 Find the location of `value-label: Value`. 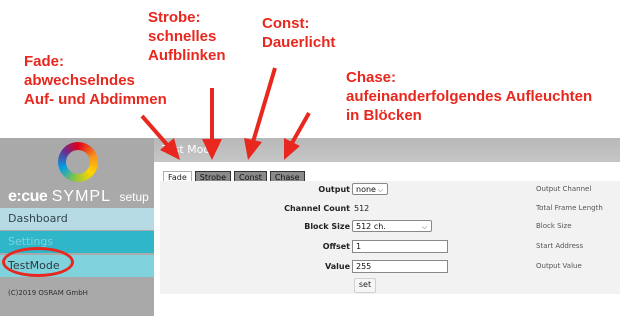

value-label: Value is located at coordinates (337, 266).